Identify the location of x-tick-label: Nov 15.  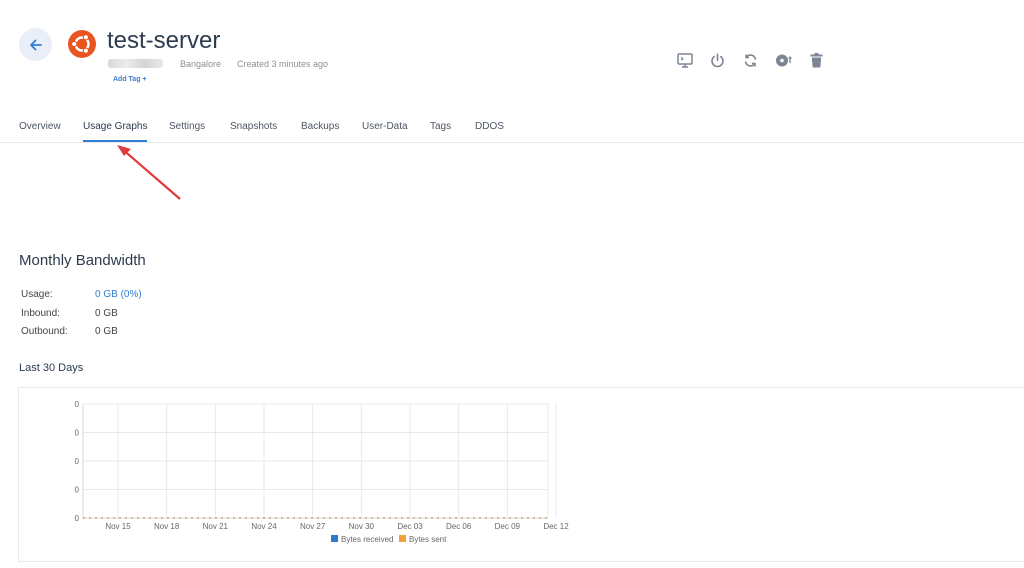
(118, 526).